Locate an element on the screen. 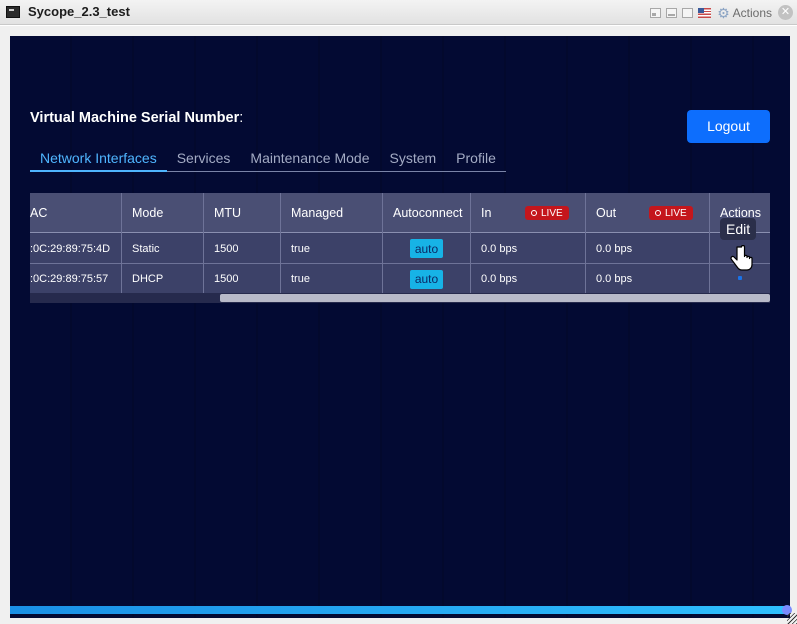 Image resolution: width=797 pixels, height=624 pixels. live-badge-in-label: LIVE is located at coordinates (552, 213).